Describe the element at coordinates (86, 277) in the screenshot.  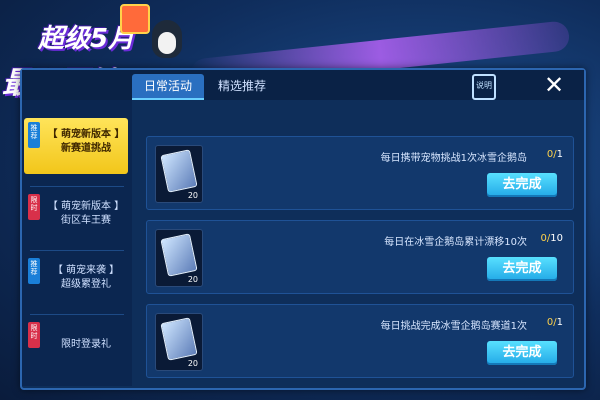
I see `sidebar-item-label: 【 萌宠来袭 】 超级累登礼` at that location.